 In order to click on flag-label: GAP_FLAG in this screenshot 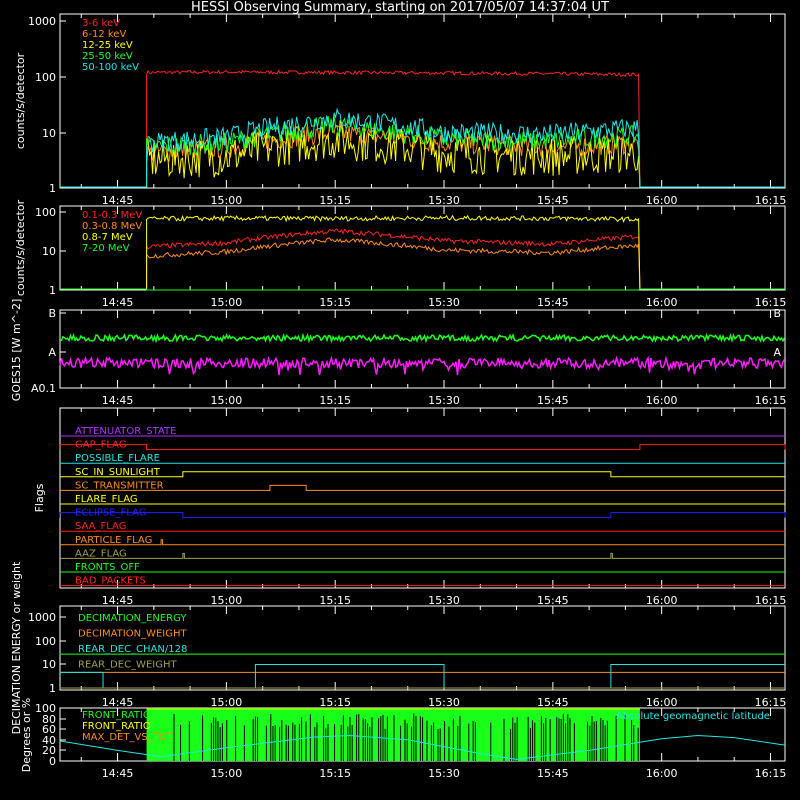, I will do `click(101, 445)`.